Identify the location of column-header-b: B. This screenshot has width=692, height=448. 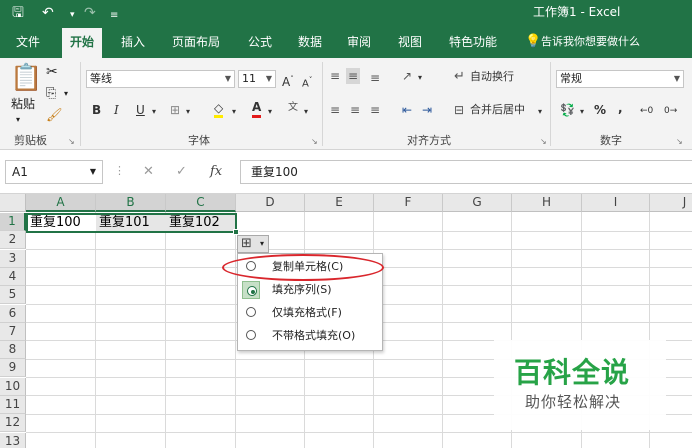
(131, 203).